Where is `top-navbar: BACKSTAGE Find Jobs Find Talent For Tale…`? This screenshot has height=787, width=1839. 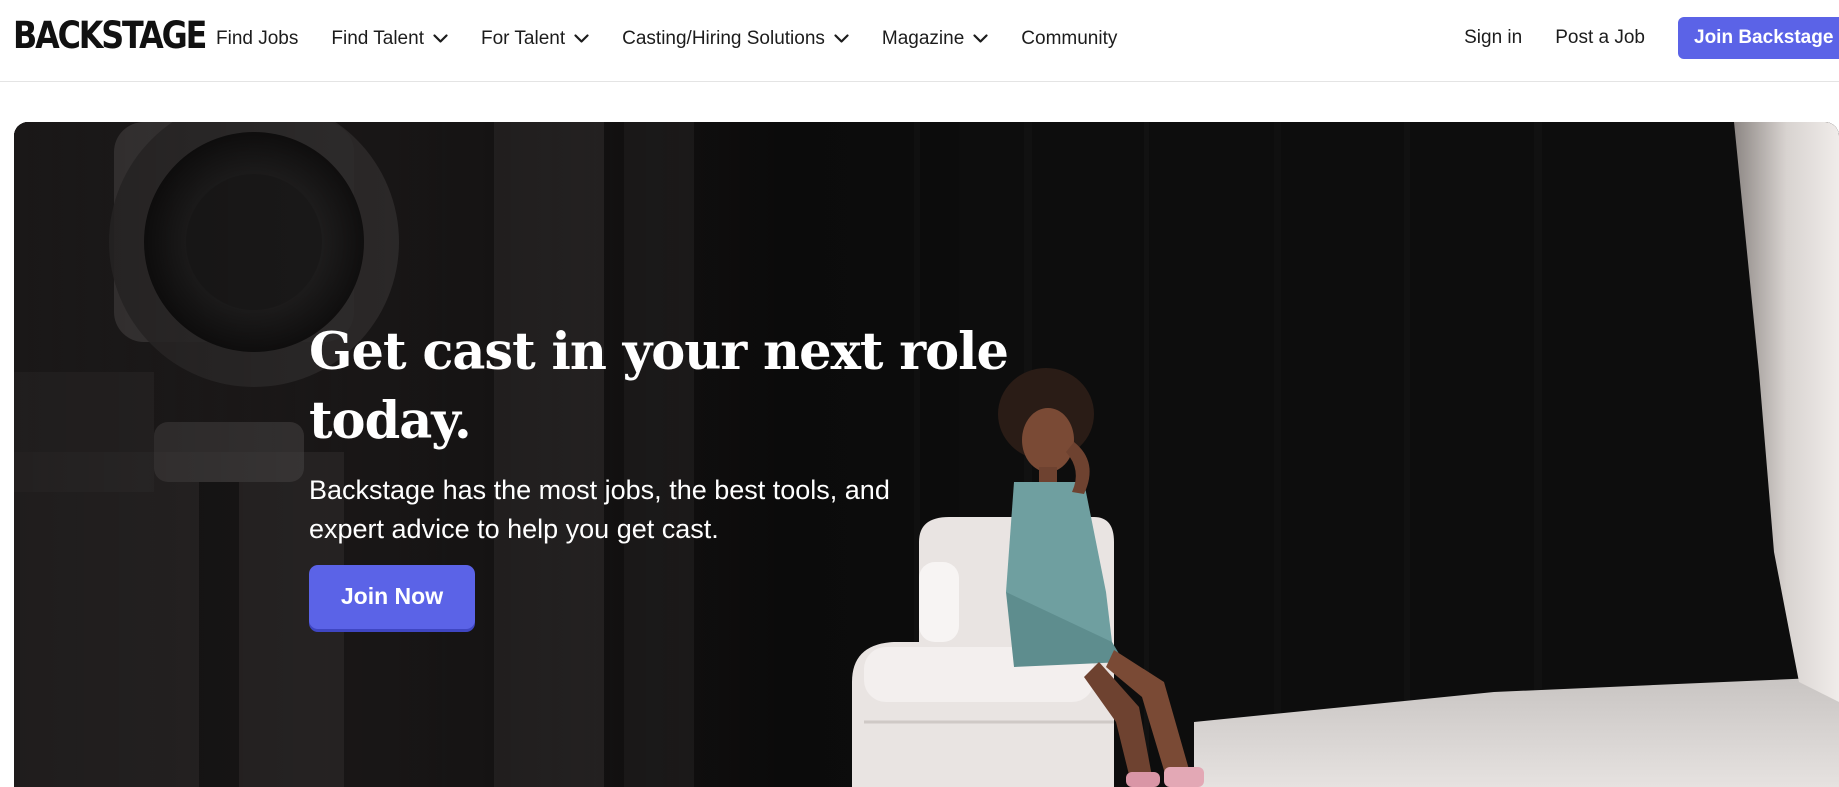
top-navbar: BACKSTAGE Find Jobs Find Talent For Tale… is located at coordinates (919, 41).